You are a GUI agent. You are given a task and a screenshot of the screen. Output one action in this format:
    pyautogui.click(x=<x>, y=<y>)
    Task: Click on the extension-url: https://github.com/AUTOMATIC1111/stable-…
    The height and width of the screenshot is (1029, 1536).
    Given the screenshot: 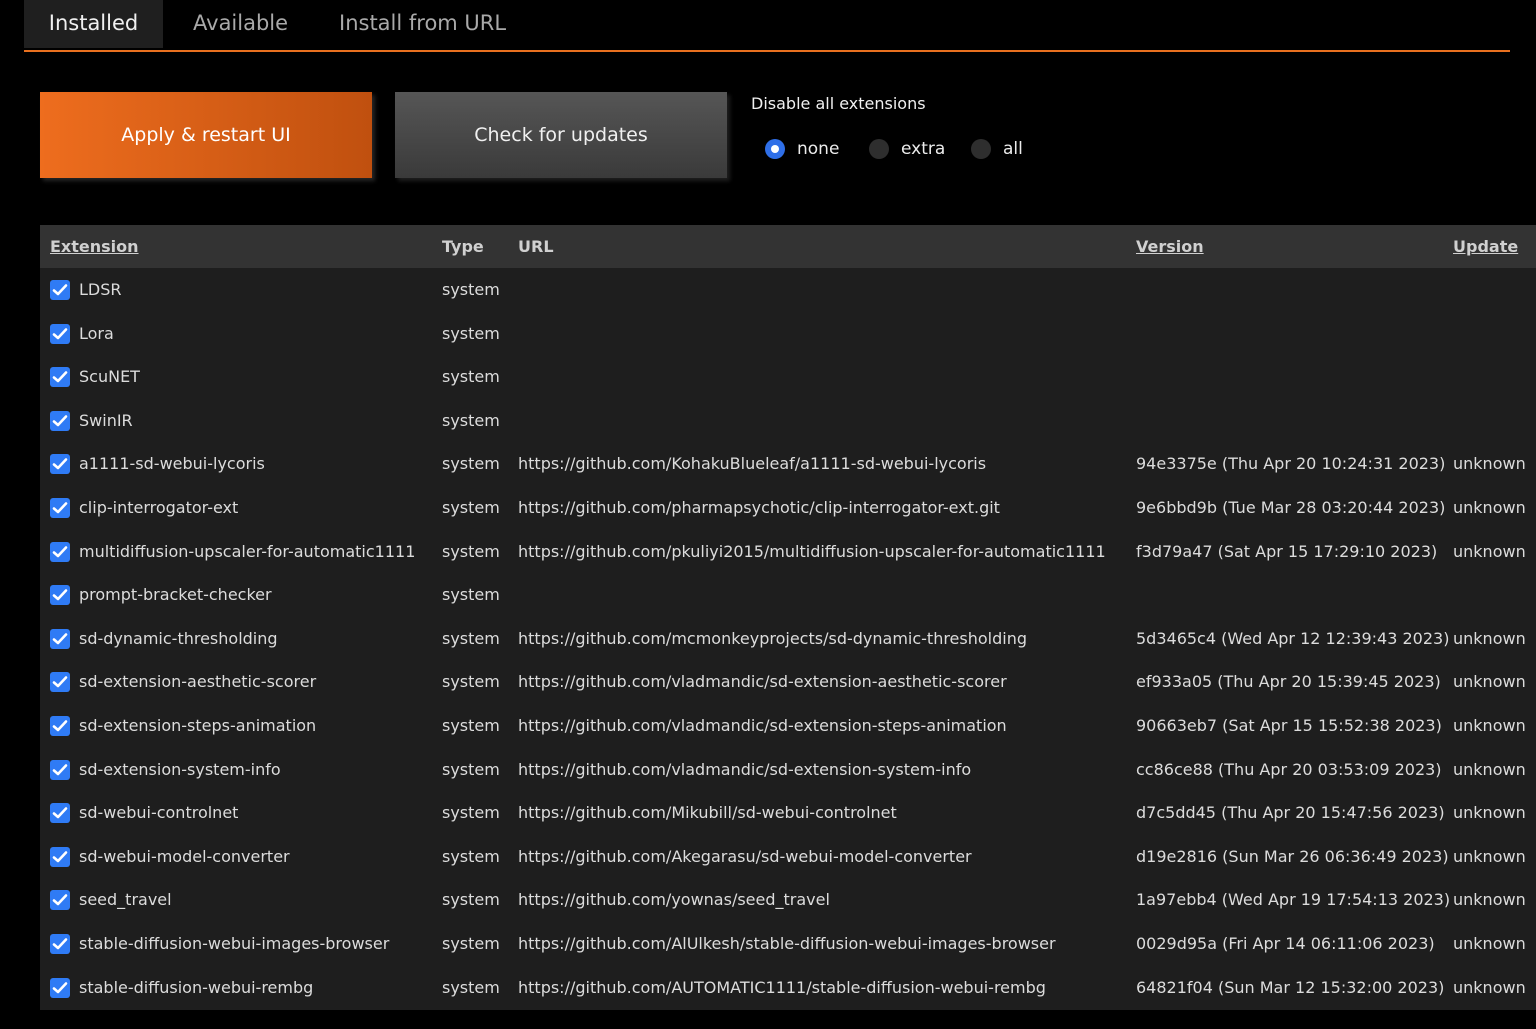 What is the action you would take?
    pyautogui.click(x=782, y=988)
    